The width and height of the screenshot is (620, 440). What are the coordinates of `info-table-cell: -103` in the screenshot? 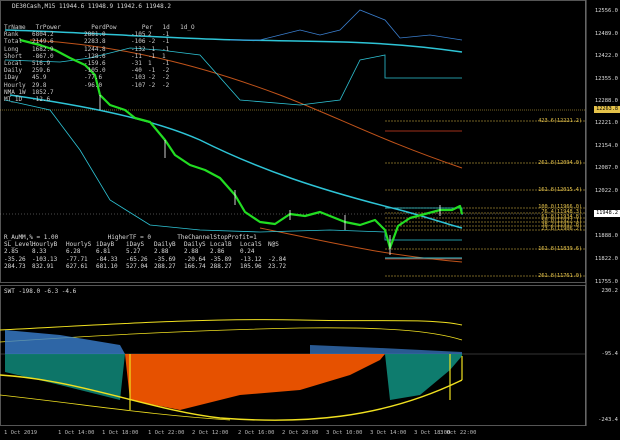 It's located at (138, 78).